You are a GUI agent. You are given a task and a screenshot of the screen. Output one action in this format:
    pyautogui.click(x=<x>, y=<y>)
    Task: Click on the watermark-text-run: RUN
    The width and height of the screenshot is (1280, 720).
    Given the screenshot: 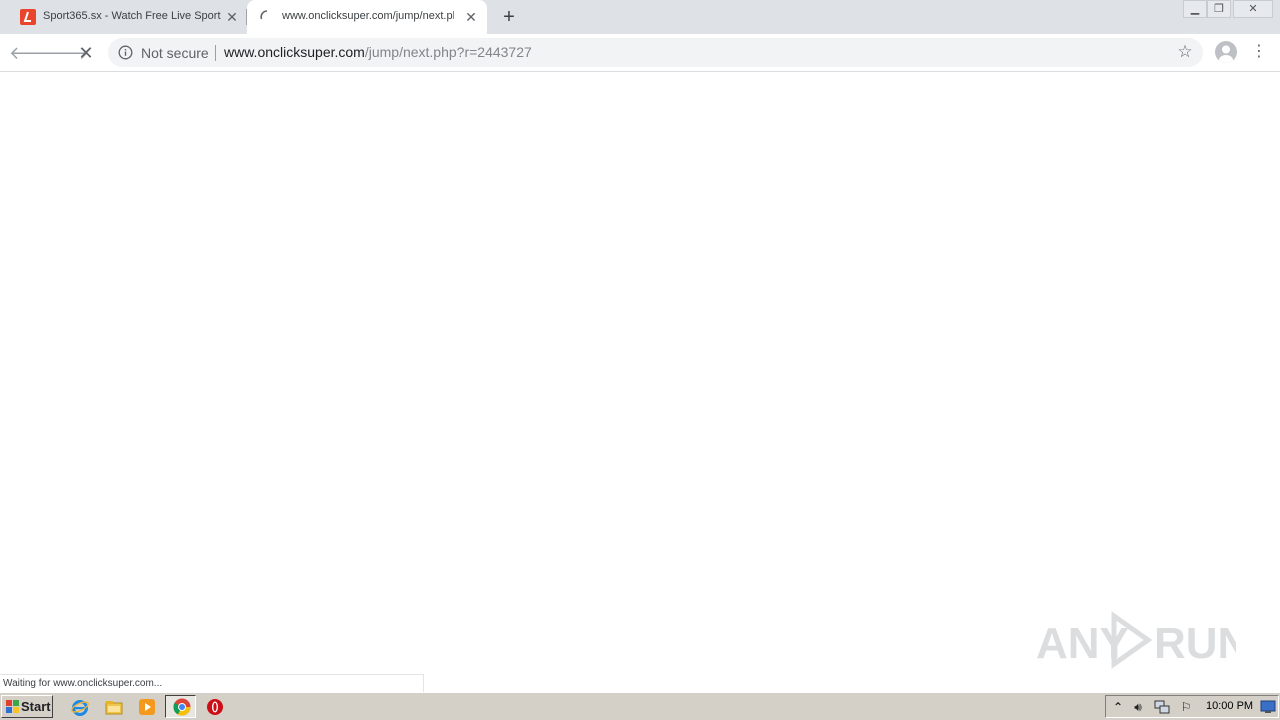 What is the action you would take?
    pyautogui.click(x=1195, y=643)
    